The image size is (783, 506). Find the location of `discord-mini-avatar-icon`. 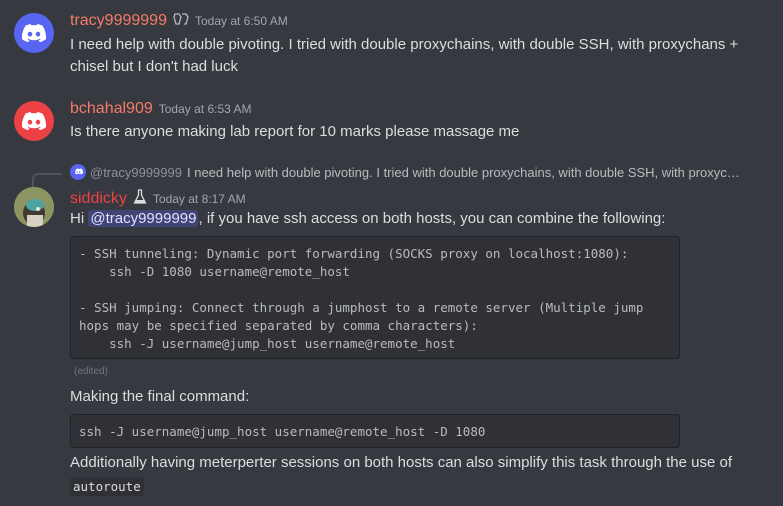

discord-mini-avatar-icon is located at coordinates (78, 172).